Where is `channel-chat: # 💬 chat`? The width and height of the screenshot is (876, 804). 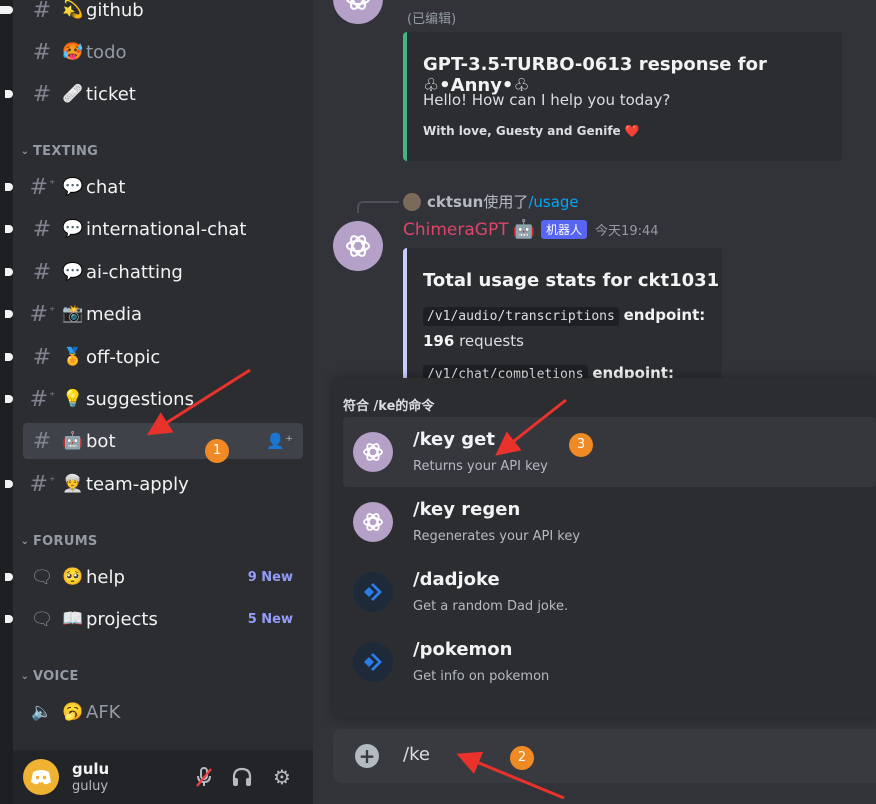 channel-chat: # 💬 chat is located at coordinates (154, 187).